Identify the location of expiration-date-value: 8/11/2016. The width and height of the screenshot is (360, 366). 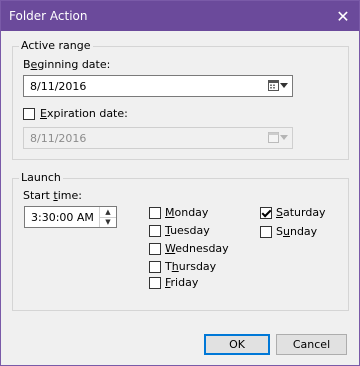
(58, 138).